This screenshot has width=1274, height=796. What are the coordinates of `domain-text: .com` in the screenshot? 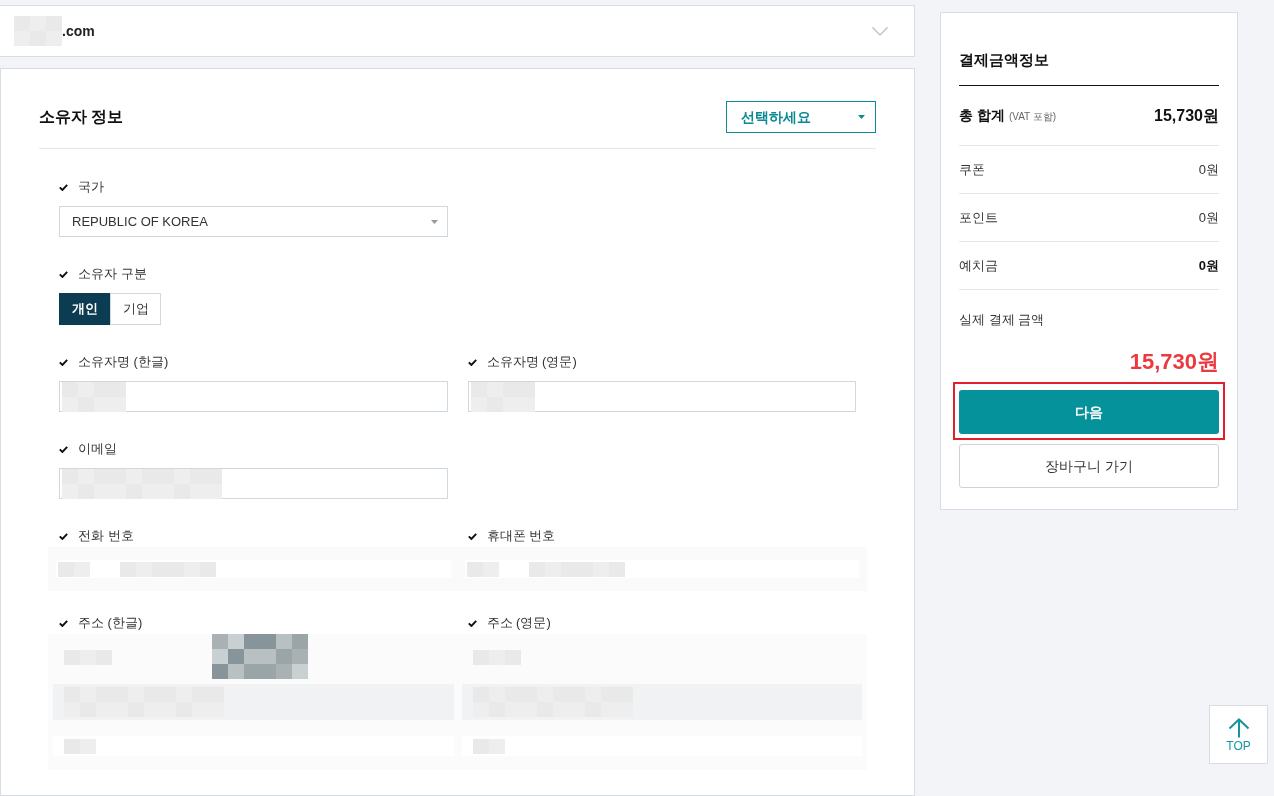 It's located at (78, 31).